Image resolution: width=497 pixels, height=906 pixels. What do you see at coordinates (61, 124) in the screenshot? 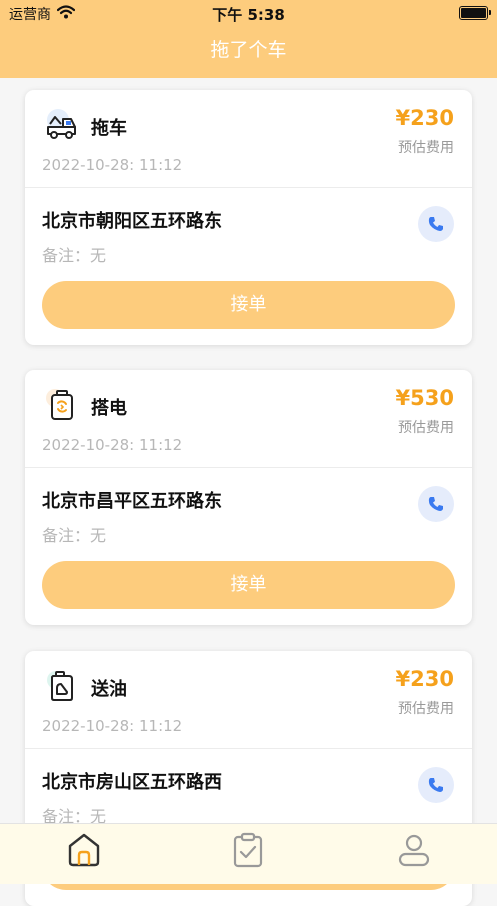
I see `tow-truck-icon` at bounding box center [61, 124].